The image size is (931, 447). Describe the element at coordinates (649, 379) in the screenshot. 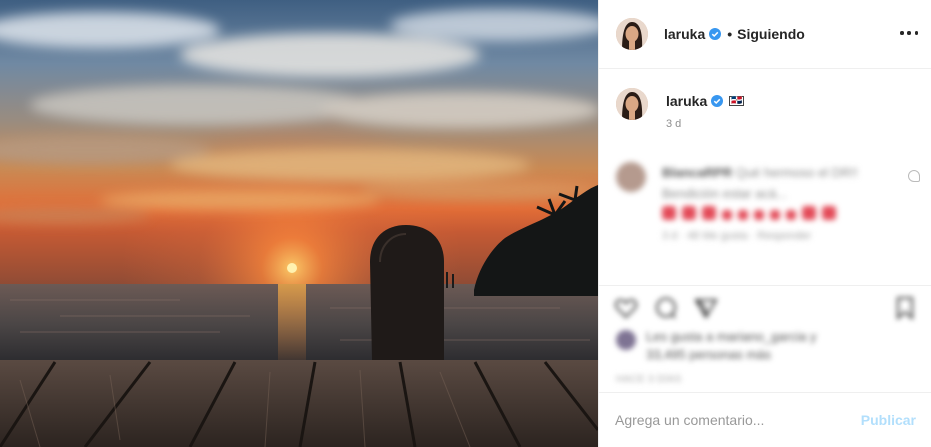

I see `post-date: HACE 3 DÍAS` at that location.